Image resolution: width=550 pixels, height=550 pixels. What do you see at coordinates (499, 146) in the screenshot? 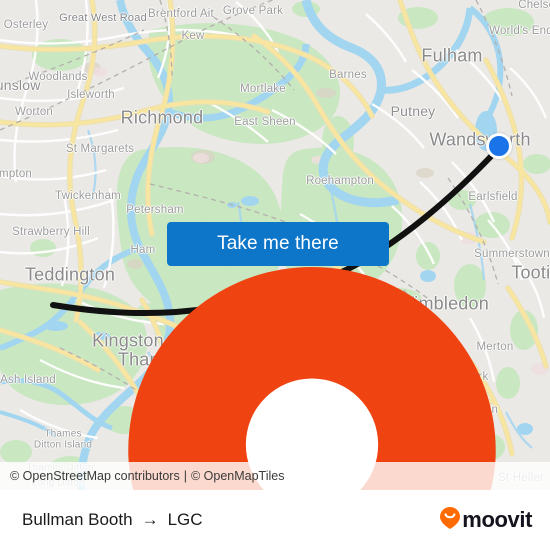
I see `destination-dot` at bounding box center [499, 146].